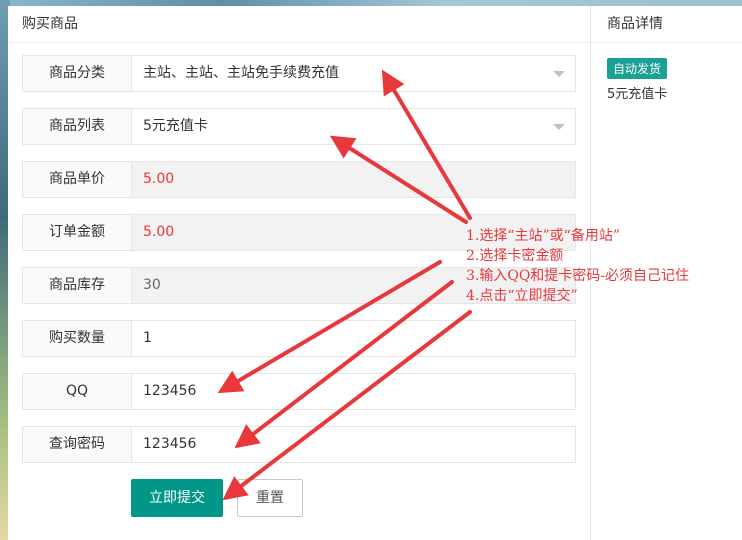 This screenshot has width=742, height=540. I want to click on category-select: 主站、主站、主站免手续费充值, so click(353, 73).